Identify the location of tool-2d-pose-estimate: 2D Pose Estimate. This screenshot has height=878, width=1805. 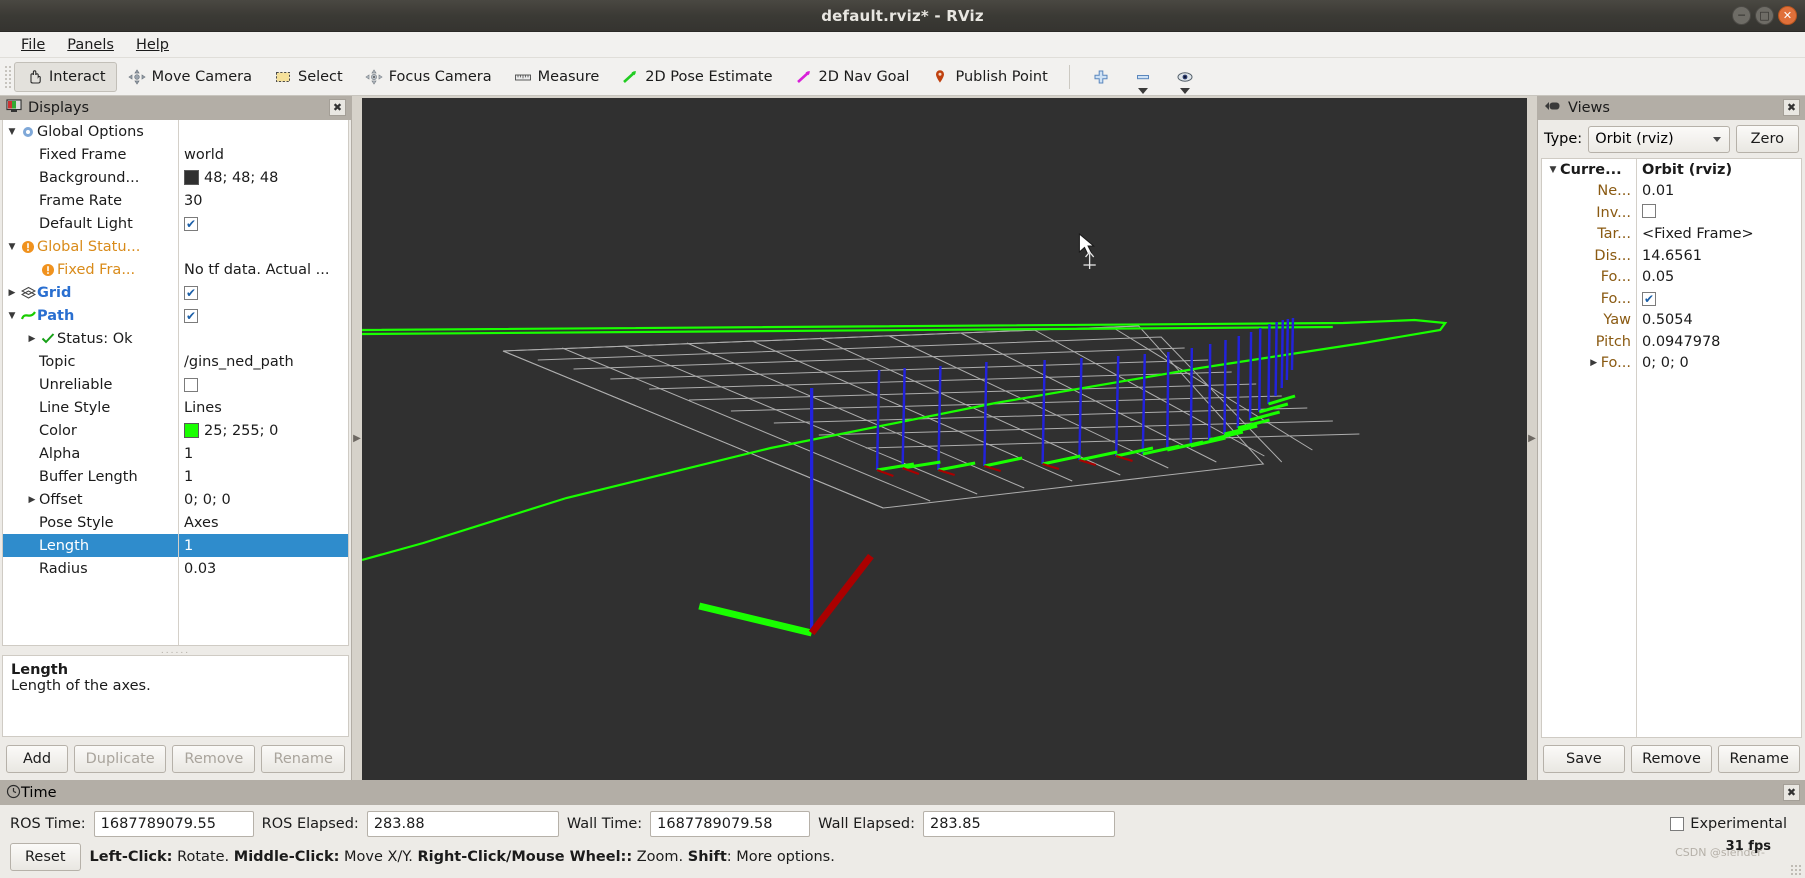
(696, 77).